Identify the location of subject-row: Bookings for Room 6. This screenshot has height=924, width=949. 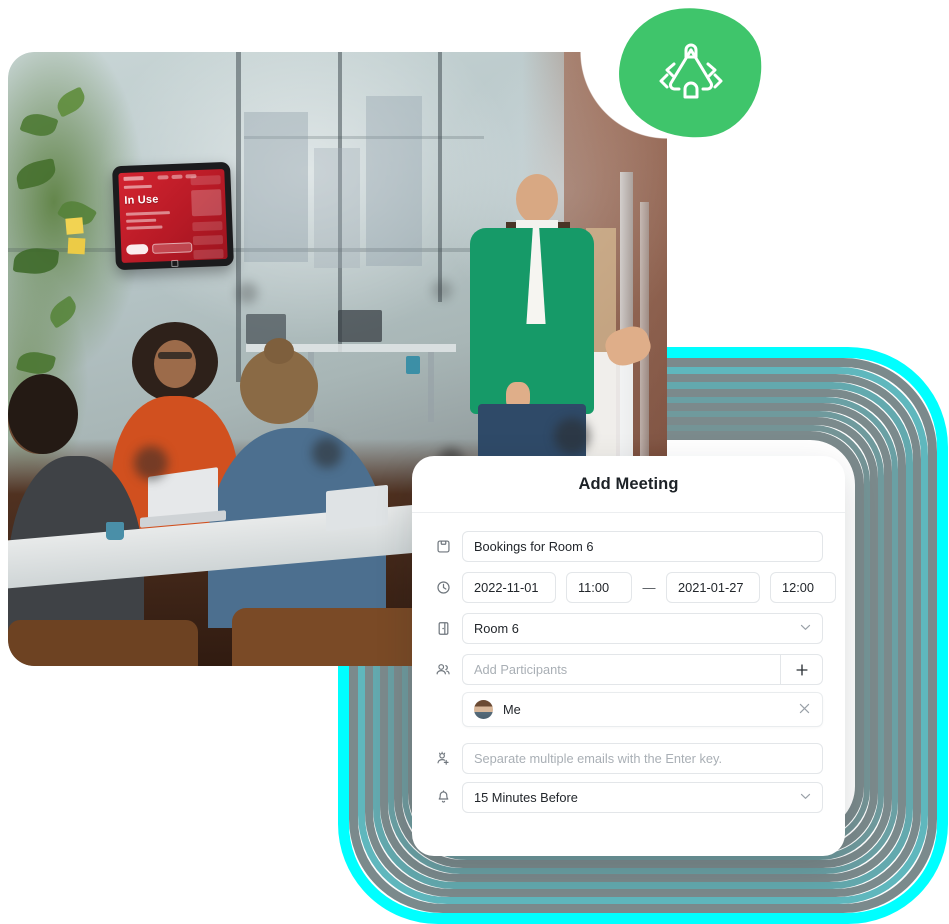
(628, 546).